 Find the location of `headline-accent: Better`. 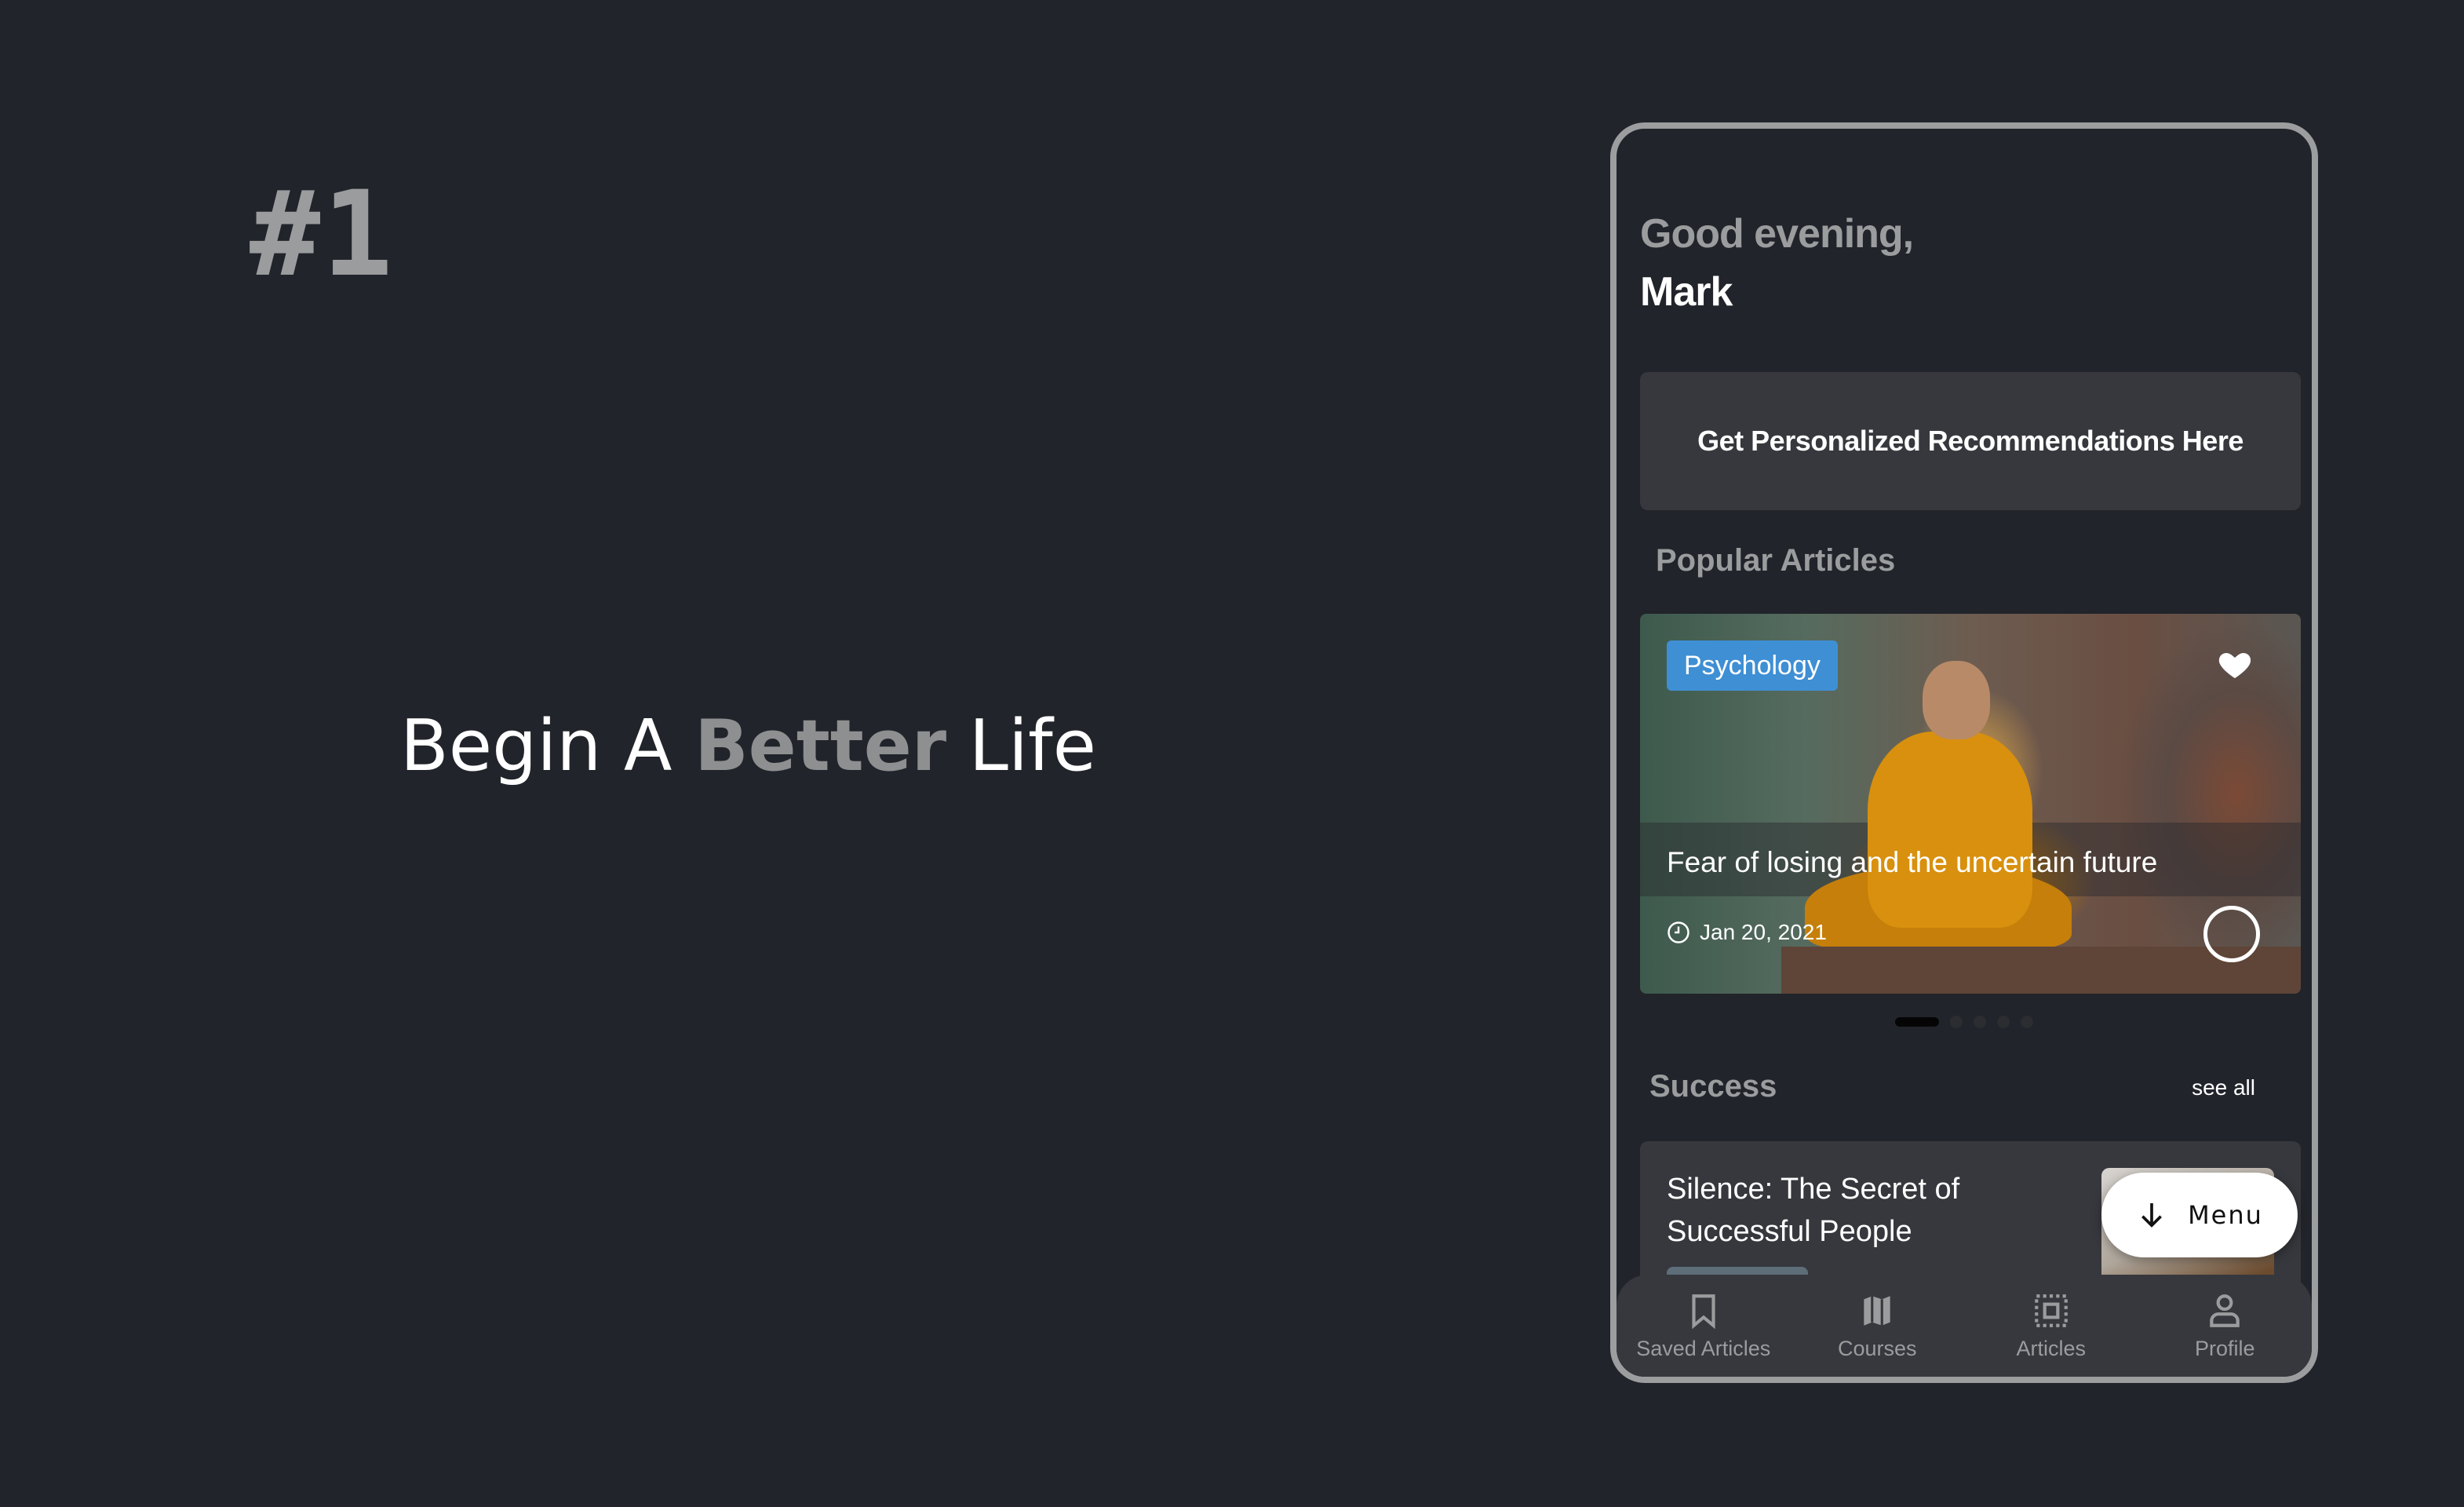

headline-accent: Better is located at coordinates (821, 746).